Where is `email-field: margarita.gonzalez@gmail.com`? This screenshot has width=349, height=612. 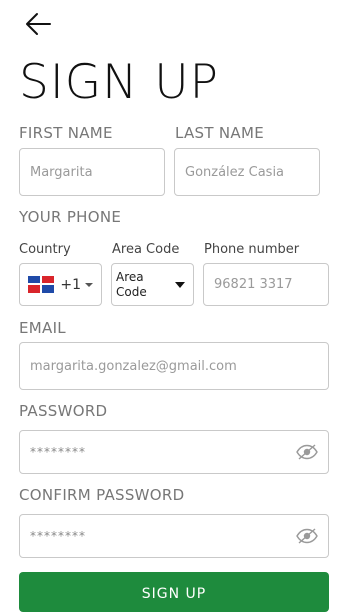 email-field: margarita.gonzalez@gmail.com is located at coordinates (174, 366).